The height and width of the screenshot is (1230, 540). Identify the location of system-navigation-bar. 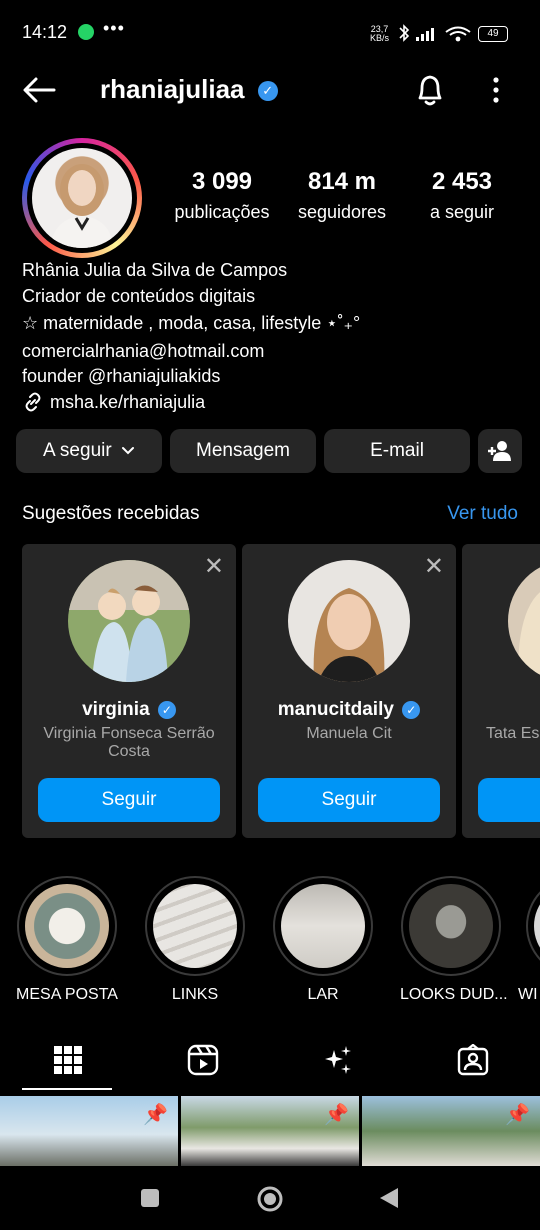
(270, 1198).